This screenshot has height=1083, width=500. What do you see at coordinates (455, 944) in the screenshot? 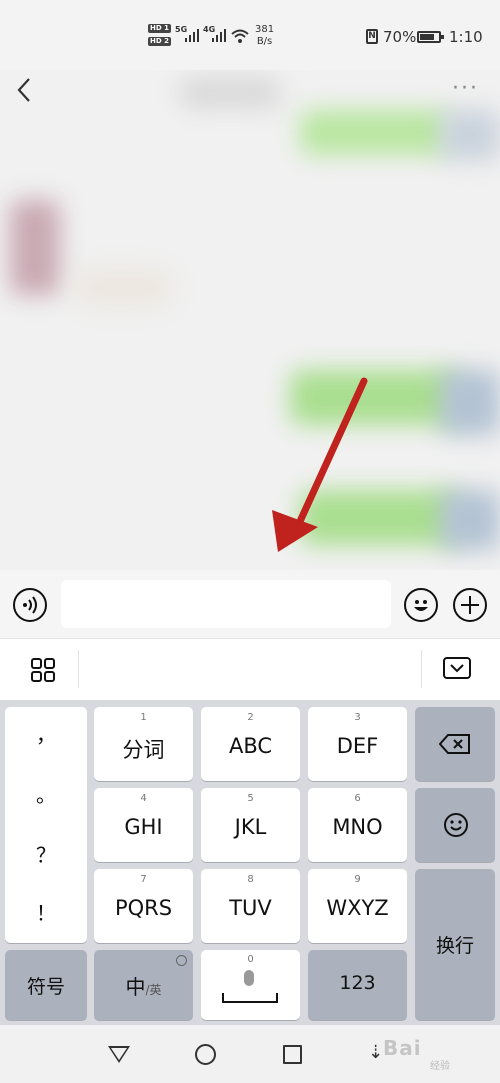
I see `newline-key: 换行` at bounding box center [455, 944].